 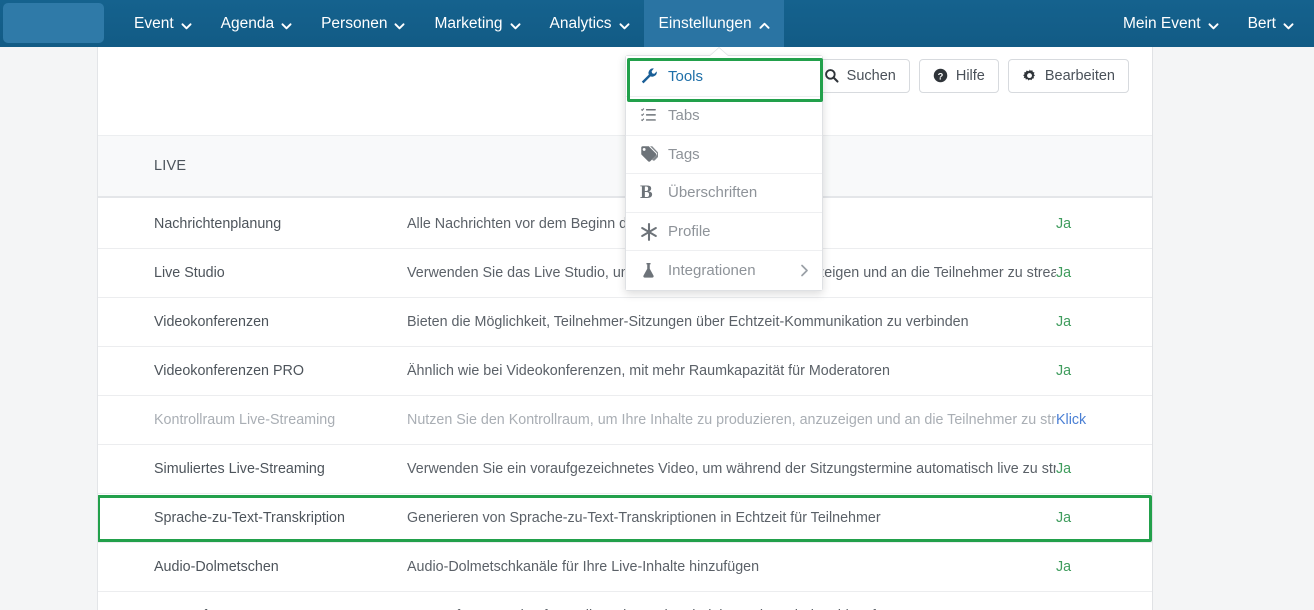 I want to click on nav-item-mein-event: Mein Event, so click(x=1170, y=23).